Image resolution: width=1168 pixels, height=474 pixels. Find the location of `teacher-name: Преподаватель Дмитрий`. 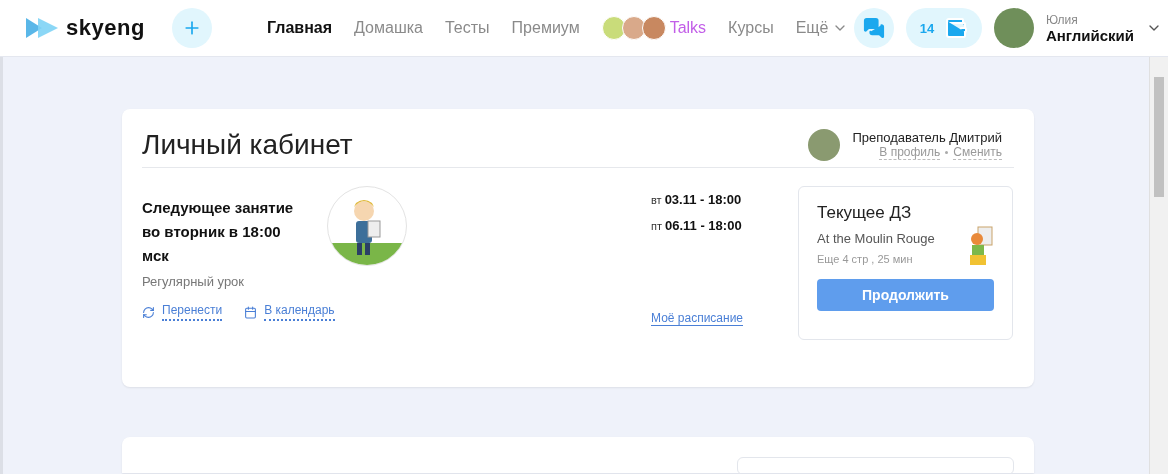

teacher-name: Преподаватель Дмитрий is located at coordinates (927, 137).